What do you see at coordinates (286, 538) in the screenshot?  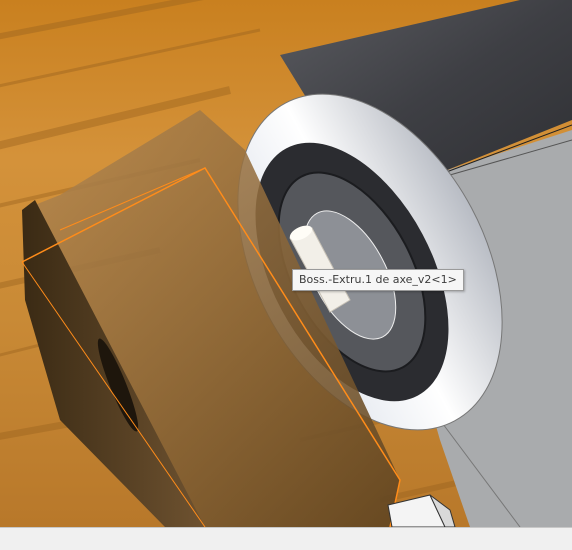 I see `status-bar` at bounding box center [286, 538].